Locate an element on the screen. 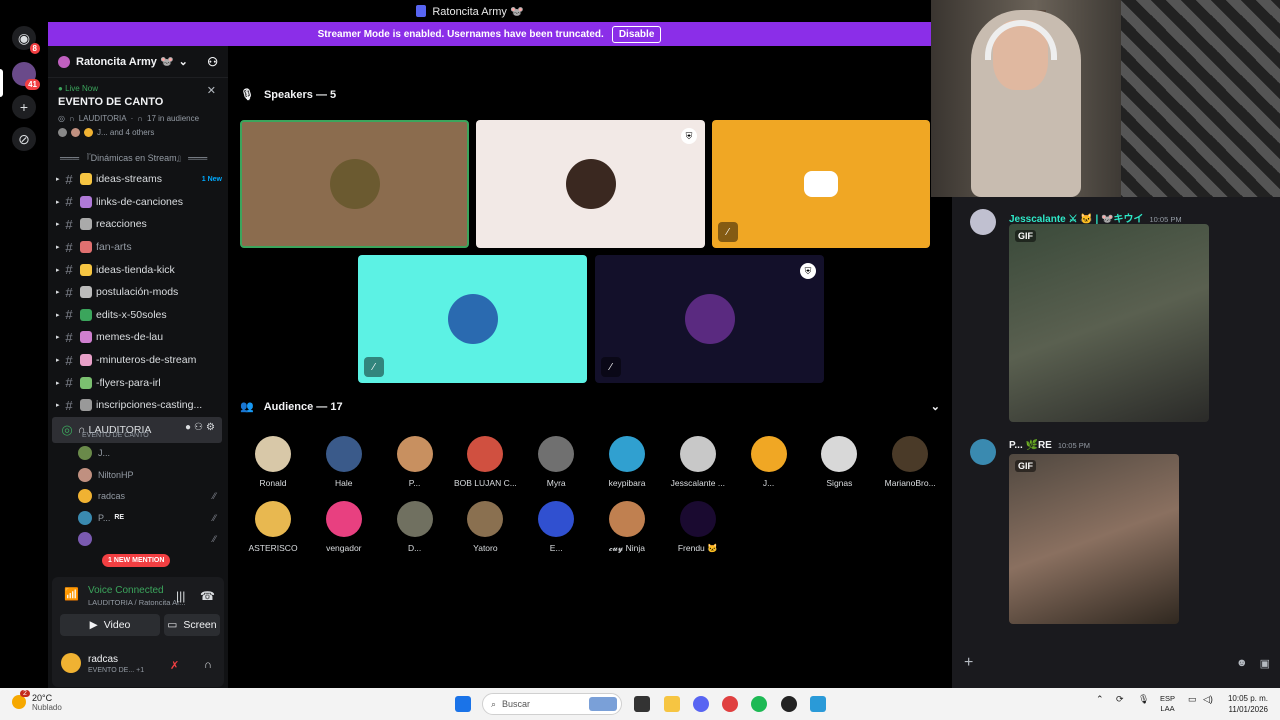 This screenshot has width=1280, height=720. audience-member: 𝓬𝓾𝔂 Ninja is located at coordinates (627, 527).